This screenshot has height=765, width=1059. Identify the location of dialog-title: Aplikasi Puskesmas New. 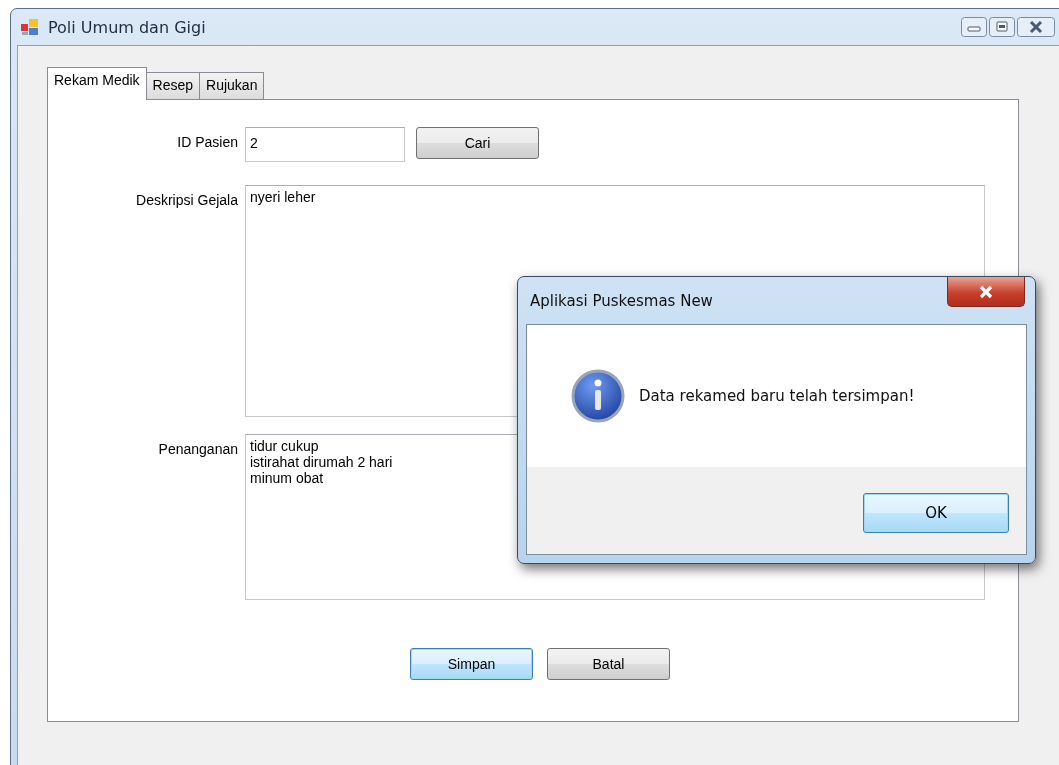
(621, 300).